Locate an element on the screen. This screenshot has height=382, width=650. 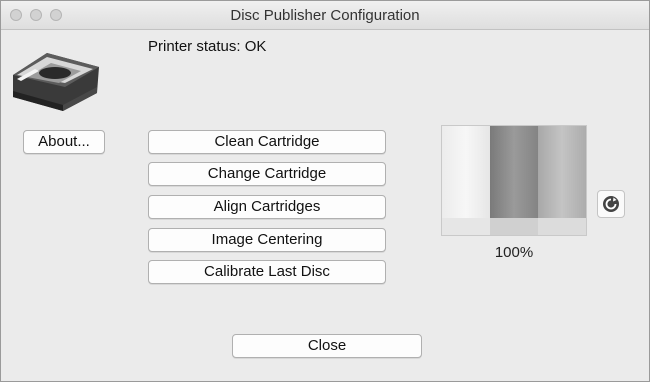
window-title: Disc Publisher Configuration is located at coordinates (325, 15).